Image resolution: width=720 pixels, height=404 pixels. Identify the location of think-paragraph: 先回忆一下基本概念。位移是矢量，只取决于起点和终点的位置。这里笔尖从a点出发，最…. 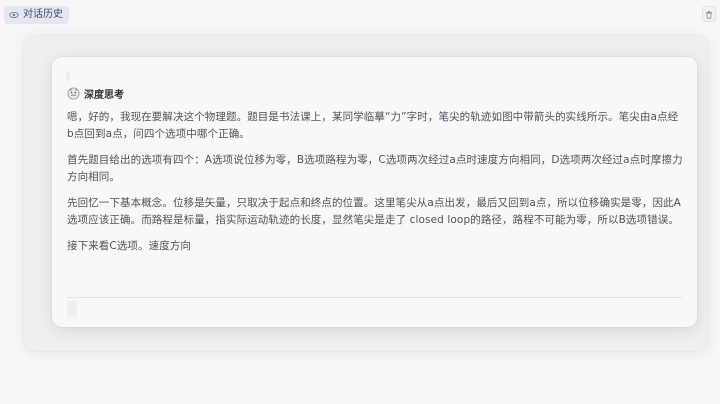
(374, 211).